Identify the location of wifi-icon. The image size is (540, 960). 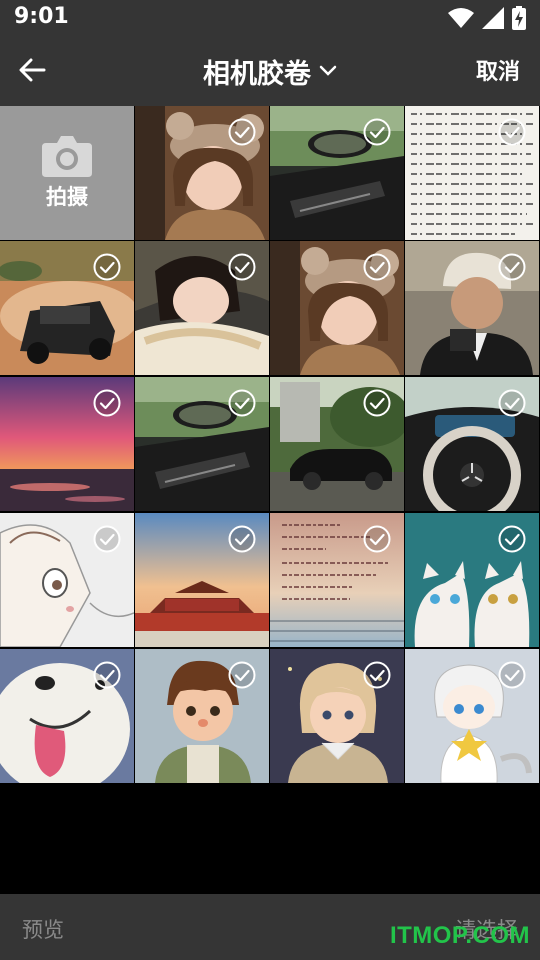
(461, 18).